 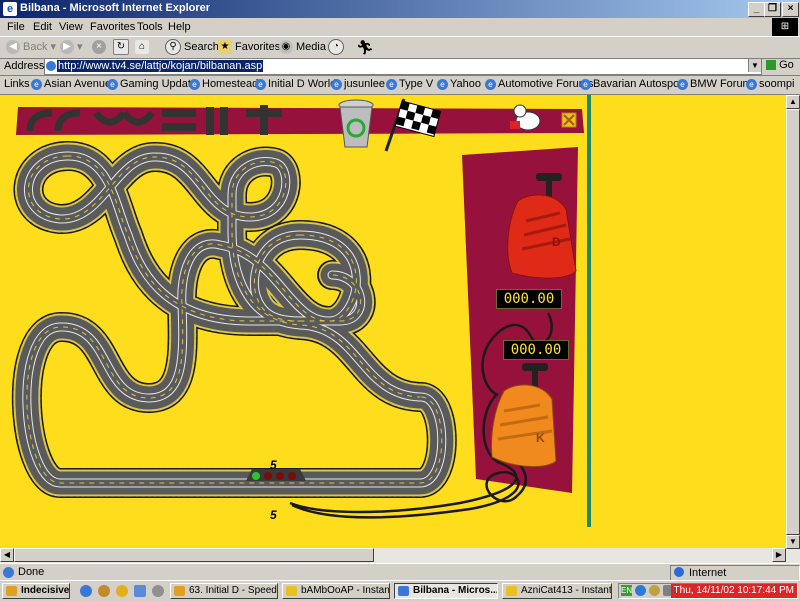 What do you see at coordinates (273, 465) in the screenshot?
I see `lap-counter-top: 5` at bounding box center [273, 465].